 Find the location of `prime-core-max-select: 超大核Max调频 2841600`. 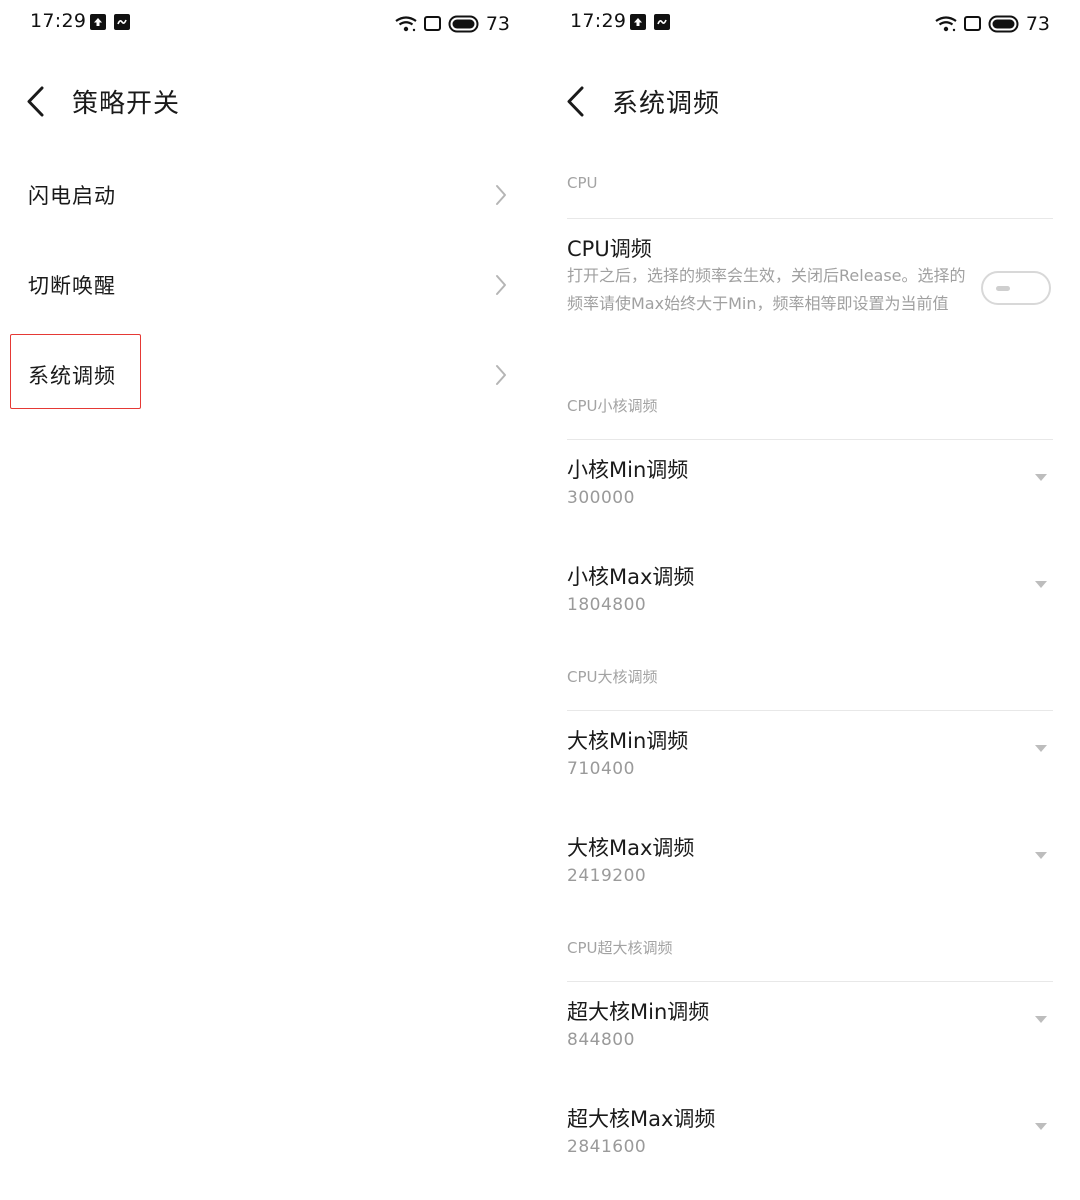

prime-core-max-select: 超大核Max调频 2841600 is located at coordinates (810, 1141).